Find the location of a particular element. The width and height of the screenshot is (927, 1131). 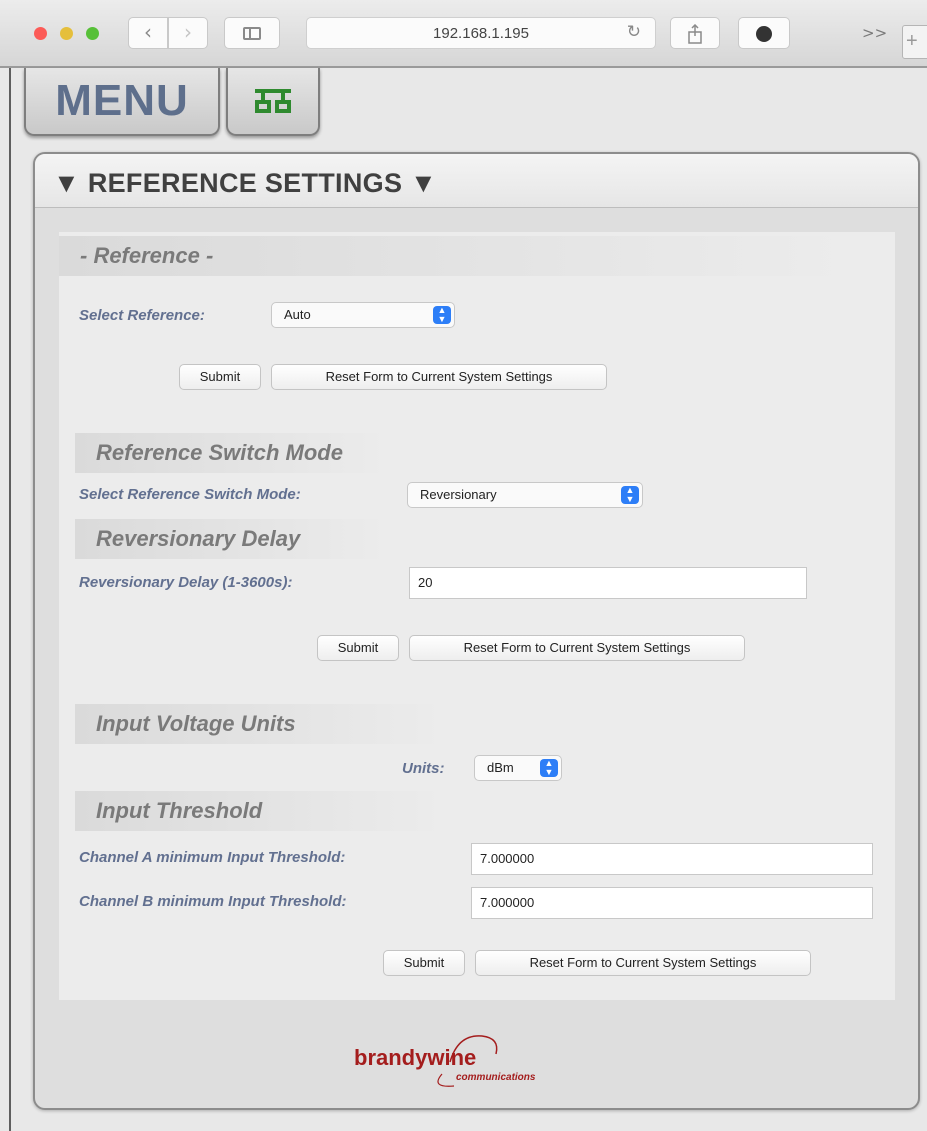

select-reference-value: Auto is located at coordinates (297, 314).